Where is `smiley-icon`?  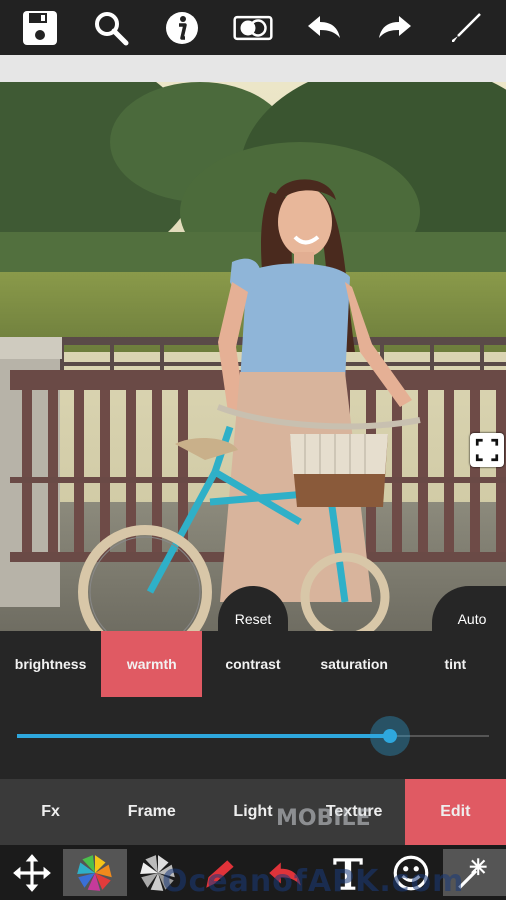 smiley-icon is located at coordinates (411, 872).